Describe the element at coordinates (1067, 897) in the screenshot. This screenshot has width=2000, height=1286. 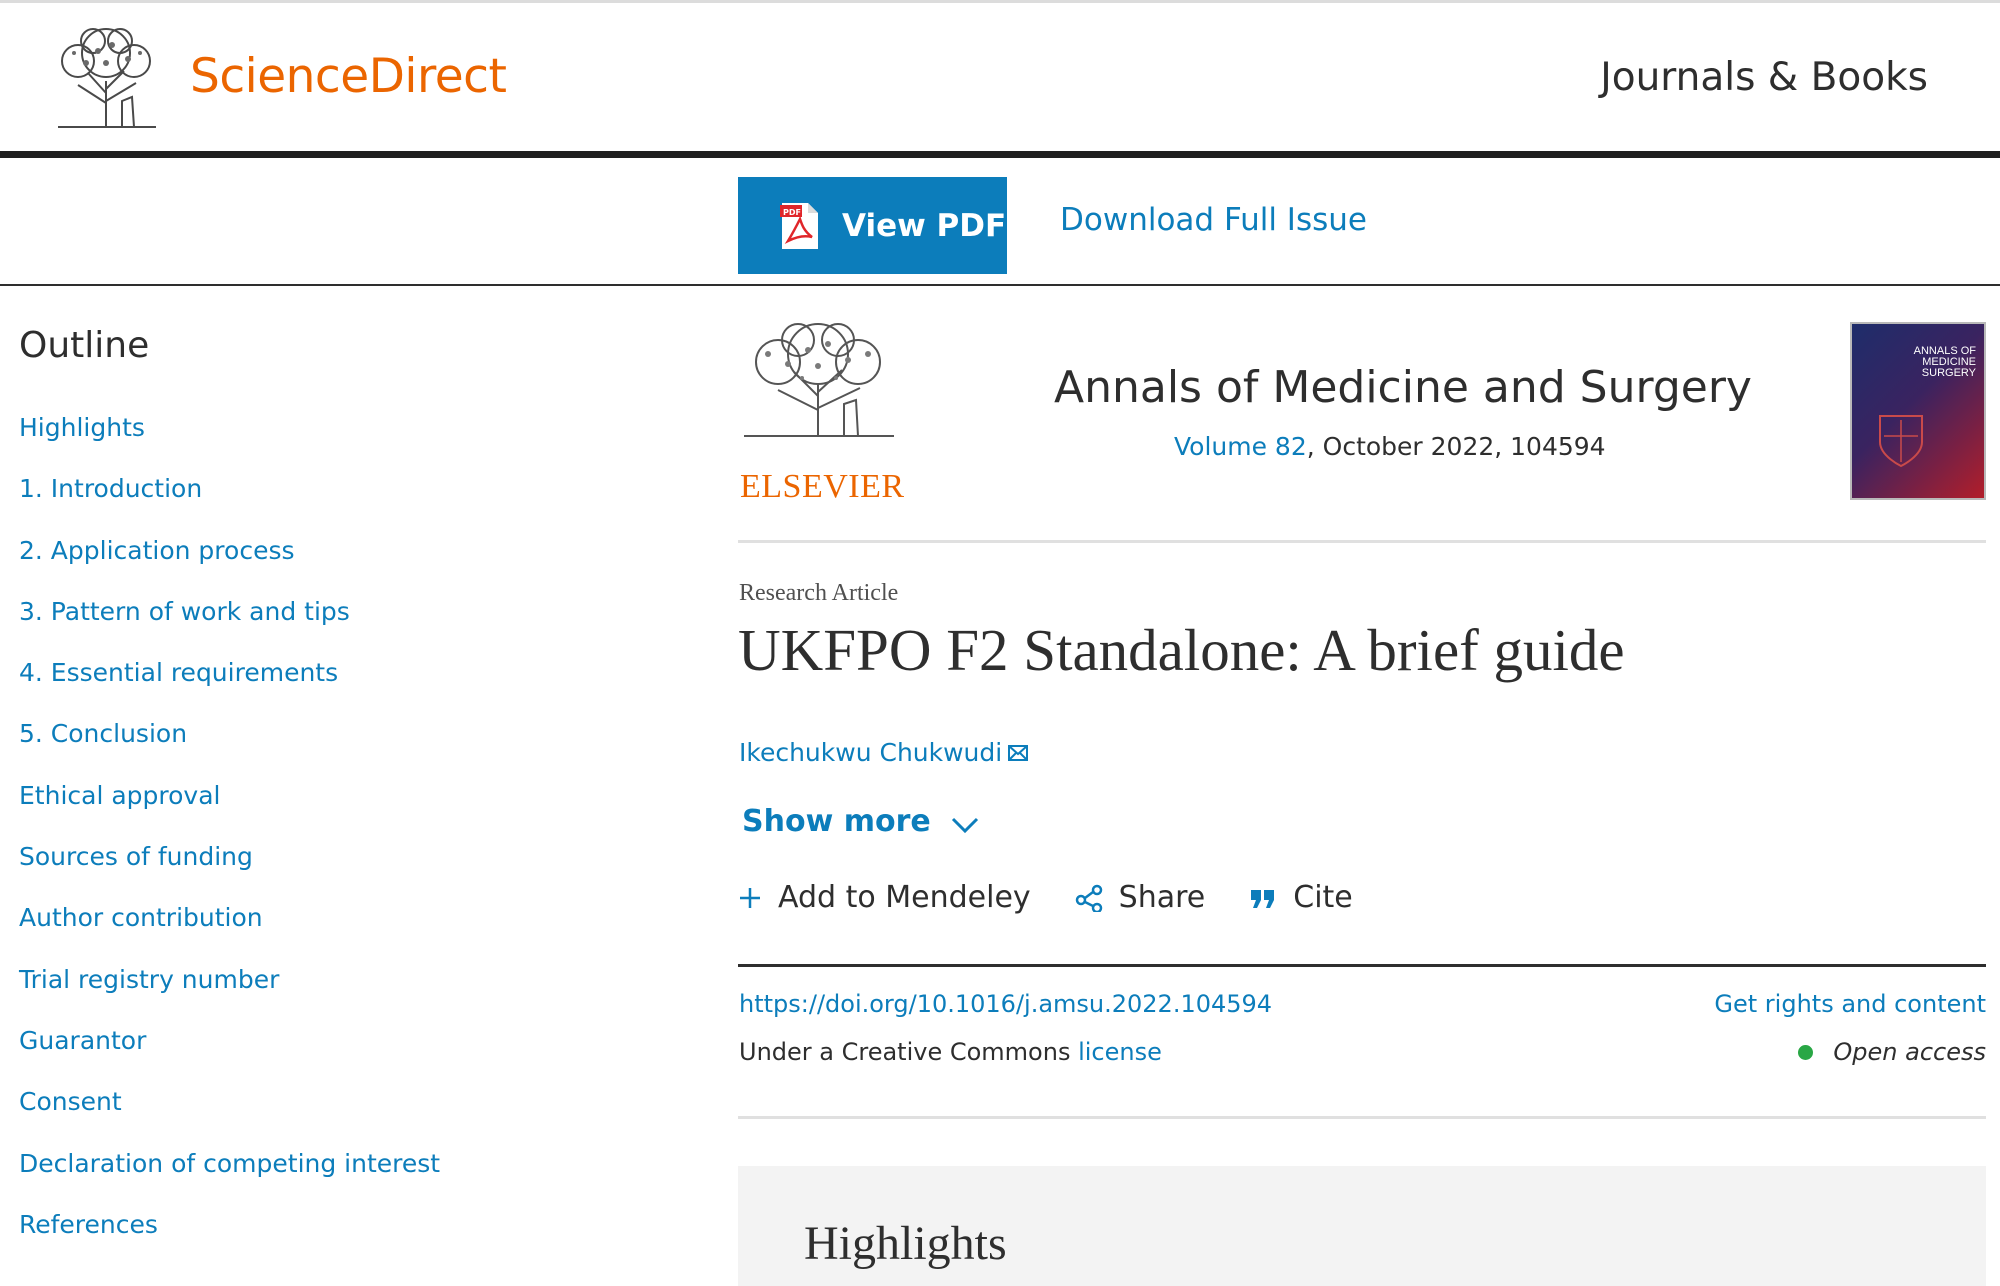
I see `article-actions: Add to Mendeley Share Cite` at that location.